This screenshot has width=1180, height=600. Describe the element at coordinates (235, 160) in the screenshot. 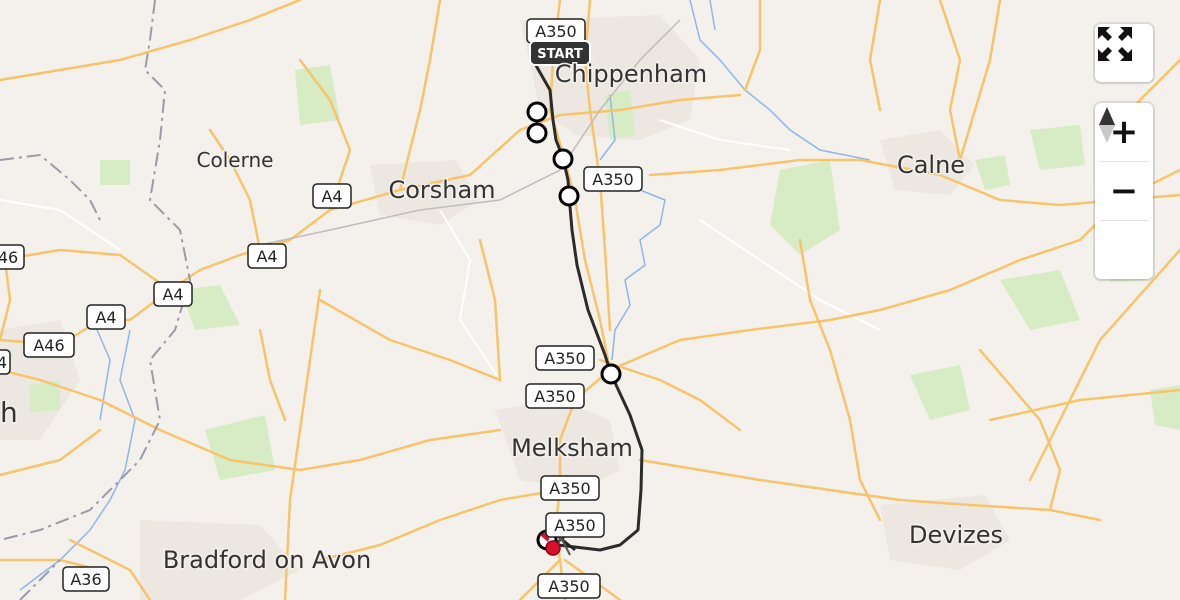

I see `place-label-colerne: Colerne` at that location.